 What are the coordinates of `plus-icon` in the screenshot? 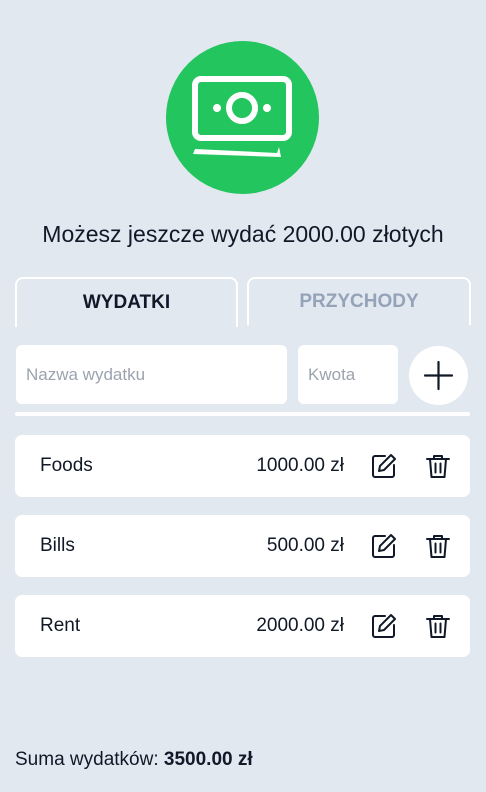 It's located at (438, 375).